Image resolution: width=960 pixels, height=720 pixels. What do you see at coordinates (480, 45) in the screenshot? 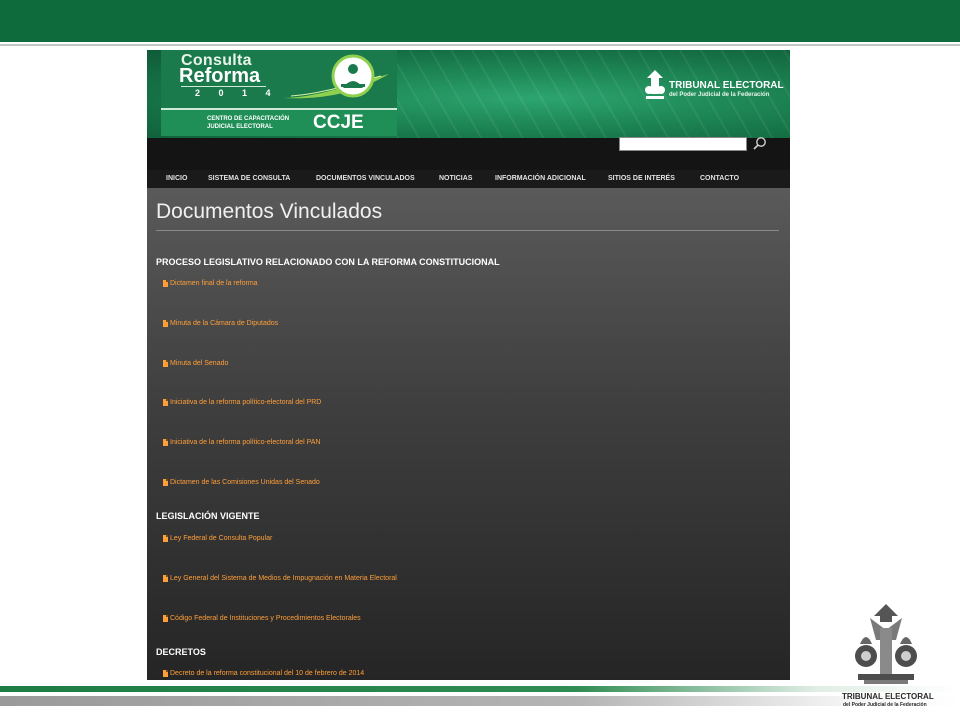
I see `slide-header-line` at bounding box center [480, 45].